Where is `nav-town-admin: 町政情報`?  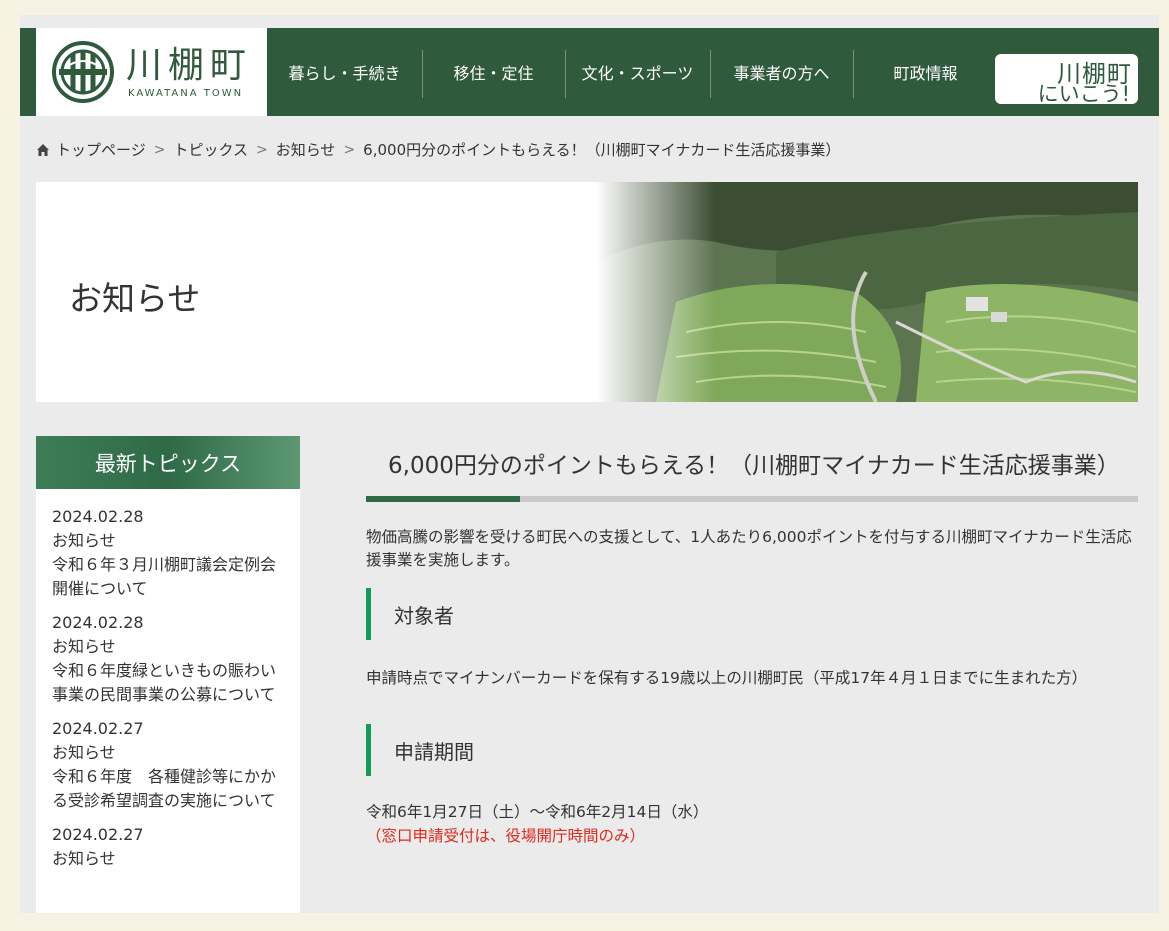 nav-town-admin: 町政情報 is located at coordinates (925, 72).